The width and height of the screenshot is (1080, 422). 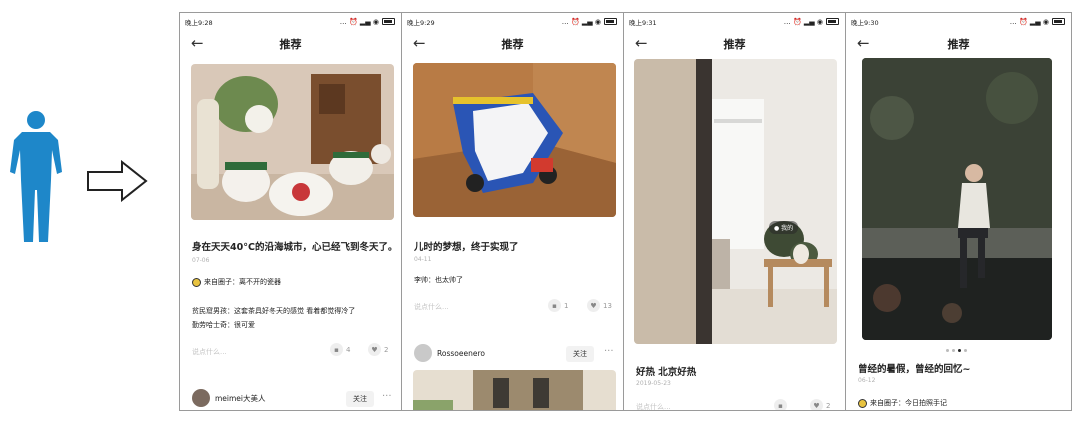 What do you see at coordinates (461, 353) in the screenshot?
I see `author-name: Rossoeenero` at bounding box center [461, 353].